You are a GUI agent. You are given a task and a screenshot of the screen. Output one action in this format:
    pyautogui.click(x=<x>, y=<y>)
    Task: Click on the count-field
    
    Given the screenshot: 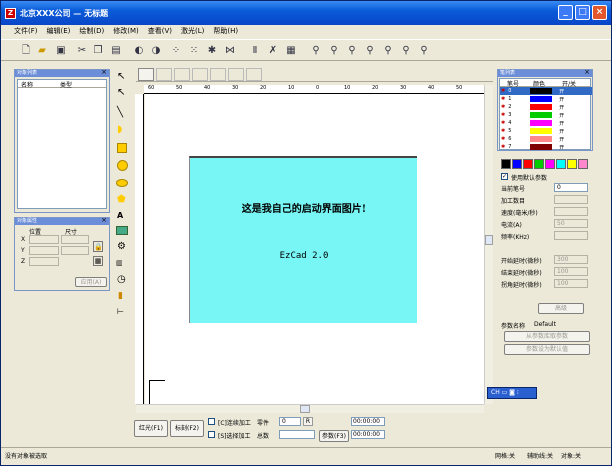 What is the action you would take?
    pyautogui.click(x=571, y=199)
    